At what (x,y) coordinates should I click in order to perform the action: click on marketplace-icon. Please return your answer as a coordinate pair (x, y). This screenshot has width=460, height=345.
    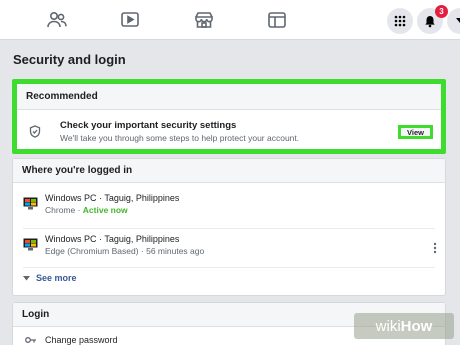
    Looking at the image, I should click on (204, 20).